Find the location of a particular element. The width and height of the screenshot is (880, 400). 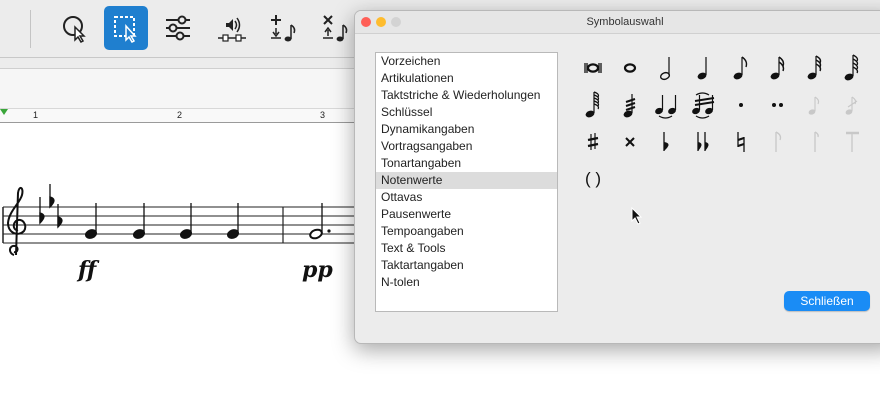

sharp-icon is located at coordinates (593, 142).